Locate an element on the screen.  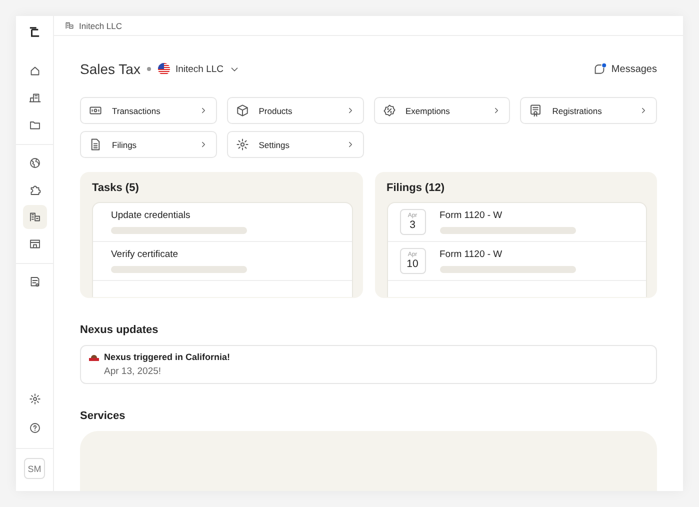
sidebar-nav-button is located at coordinates (34, 217).